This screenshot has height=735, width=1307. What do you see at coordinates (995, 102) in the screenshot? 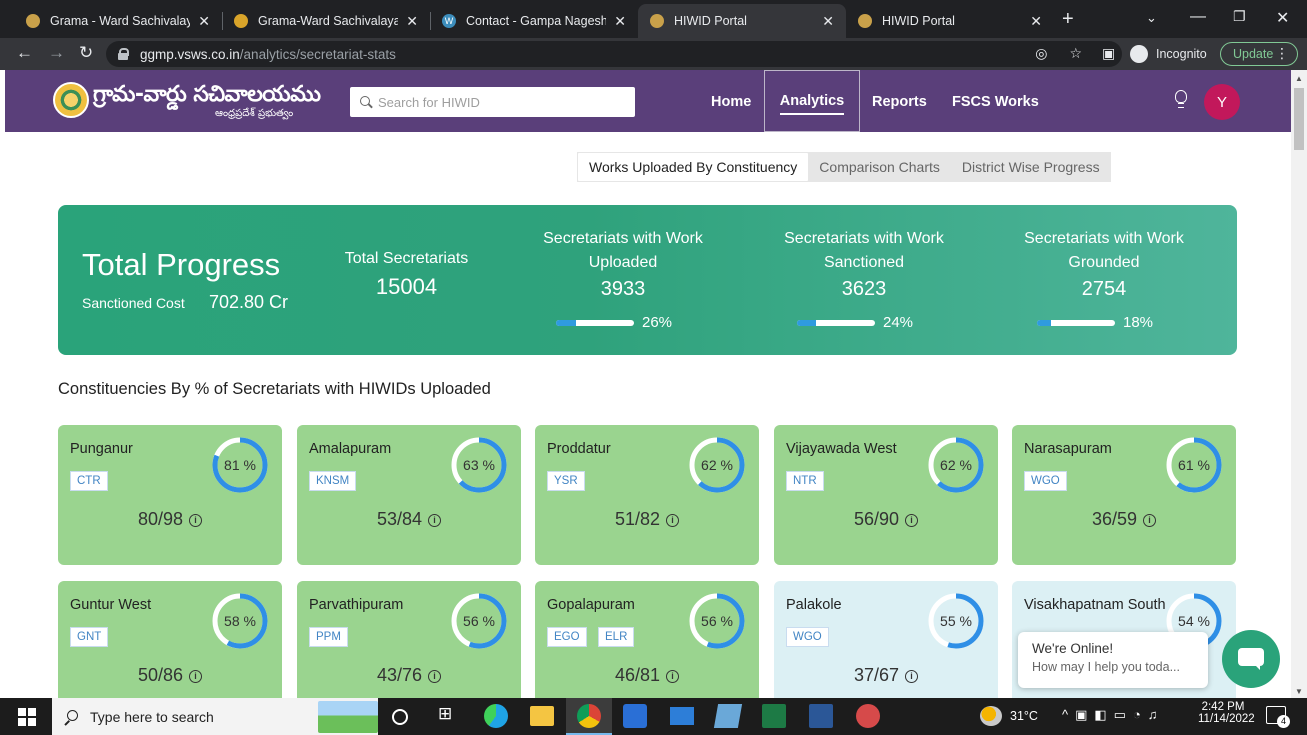
I see `nav-fscs-works: FSCS Works` at bounding box center [995, 102].